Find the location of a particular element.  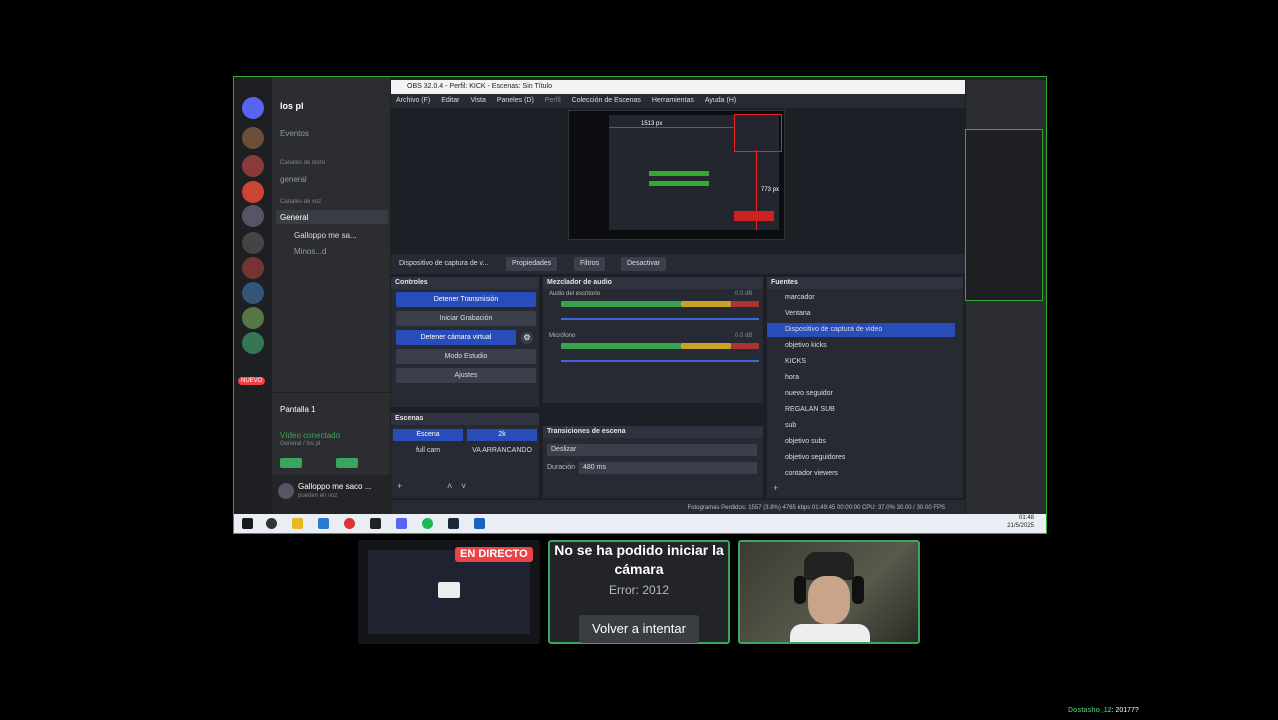

file-explorer-icon is located at coordinates (297, 523).